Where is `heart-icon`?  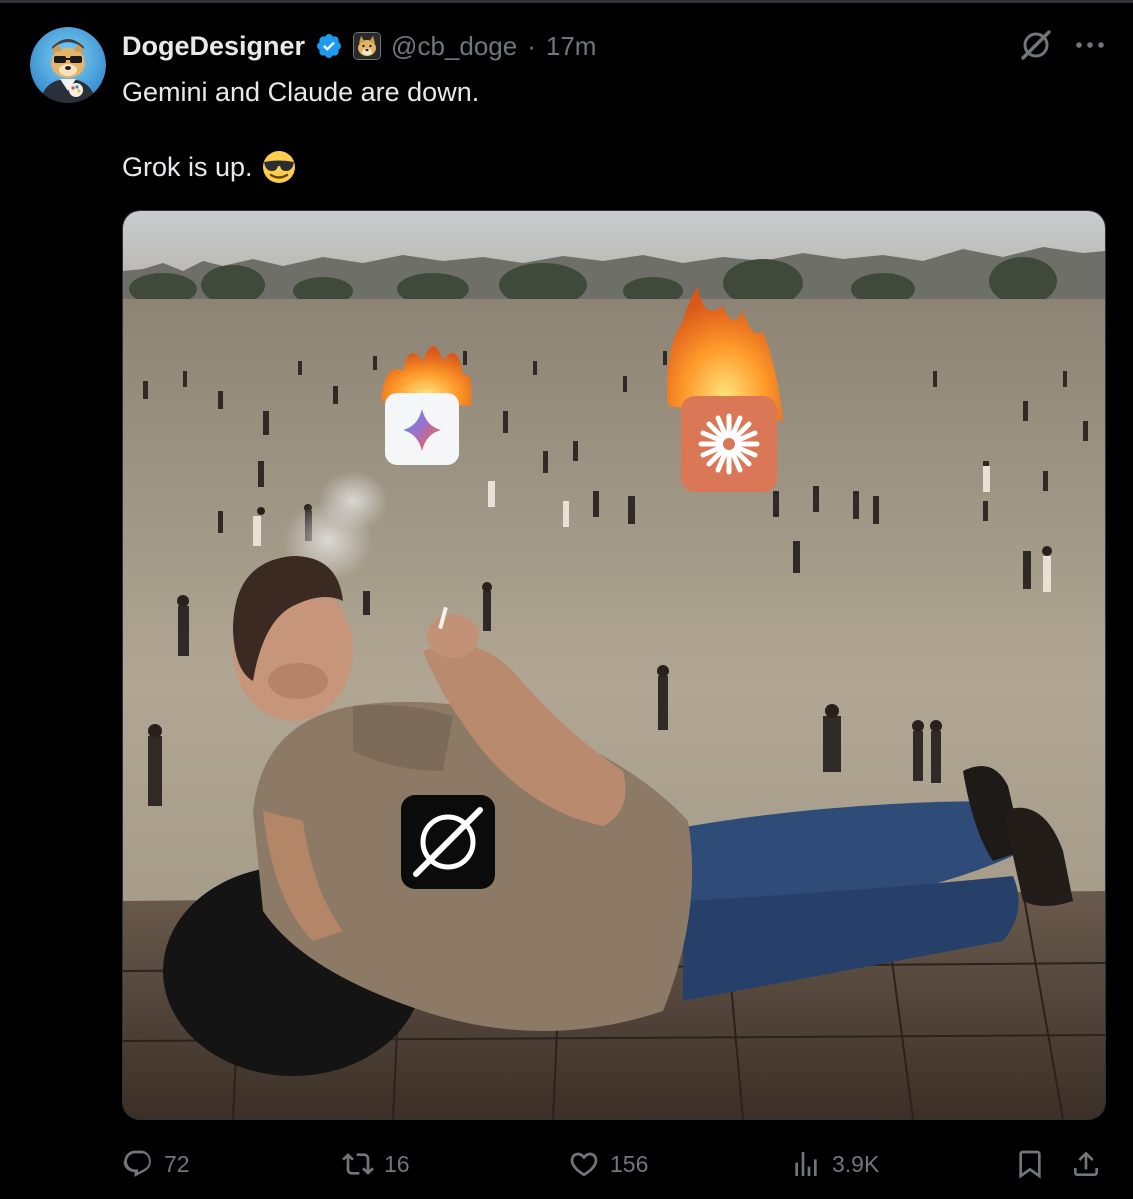
heart-icon is located at coordinates (584, 1164).